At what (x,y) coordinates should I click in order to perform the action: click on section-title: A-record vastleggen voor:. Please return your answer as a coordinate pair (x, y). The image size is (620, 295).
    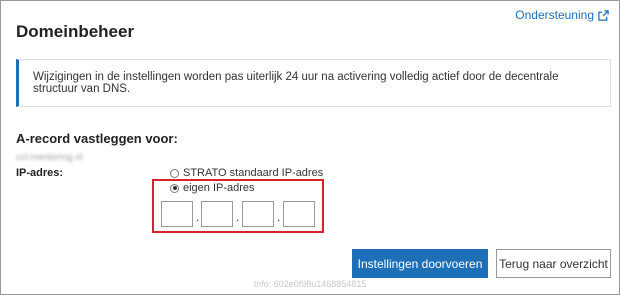
    Looking at the image, I should click on (97, 138).